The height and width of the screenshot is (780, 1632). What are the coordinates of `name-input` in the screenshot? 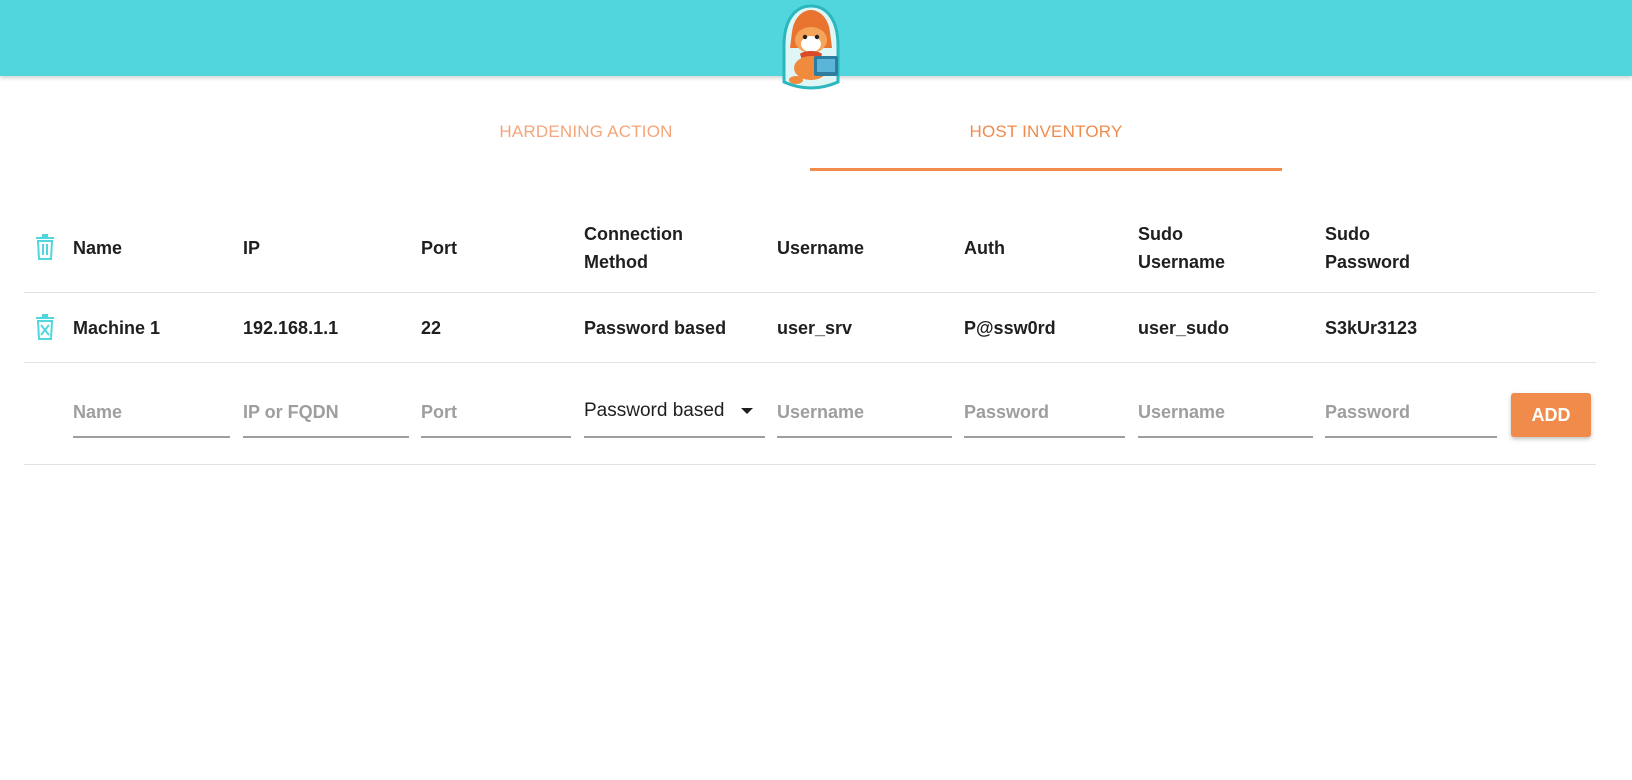 It's located at (151, 412).